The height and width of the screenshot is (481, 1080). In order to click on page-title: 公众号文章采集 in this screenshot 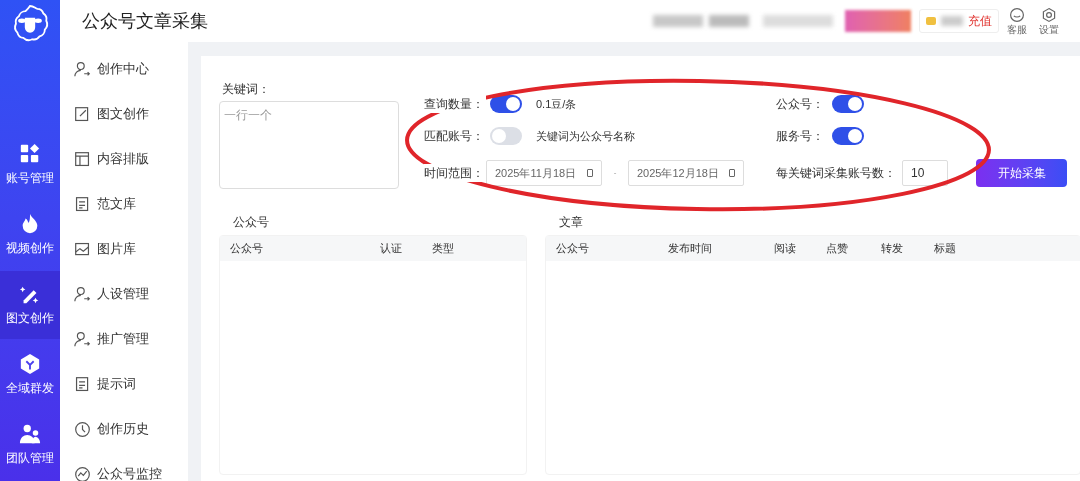, I will do `click(145, 21)`.